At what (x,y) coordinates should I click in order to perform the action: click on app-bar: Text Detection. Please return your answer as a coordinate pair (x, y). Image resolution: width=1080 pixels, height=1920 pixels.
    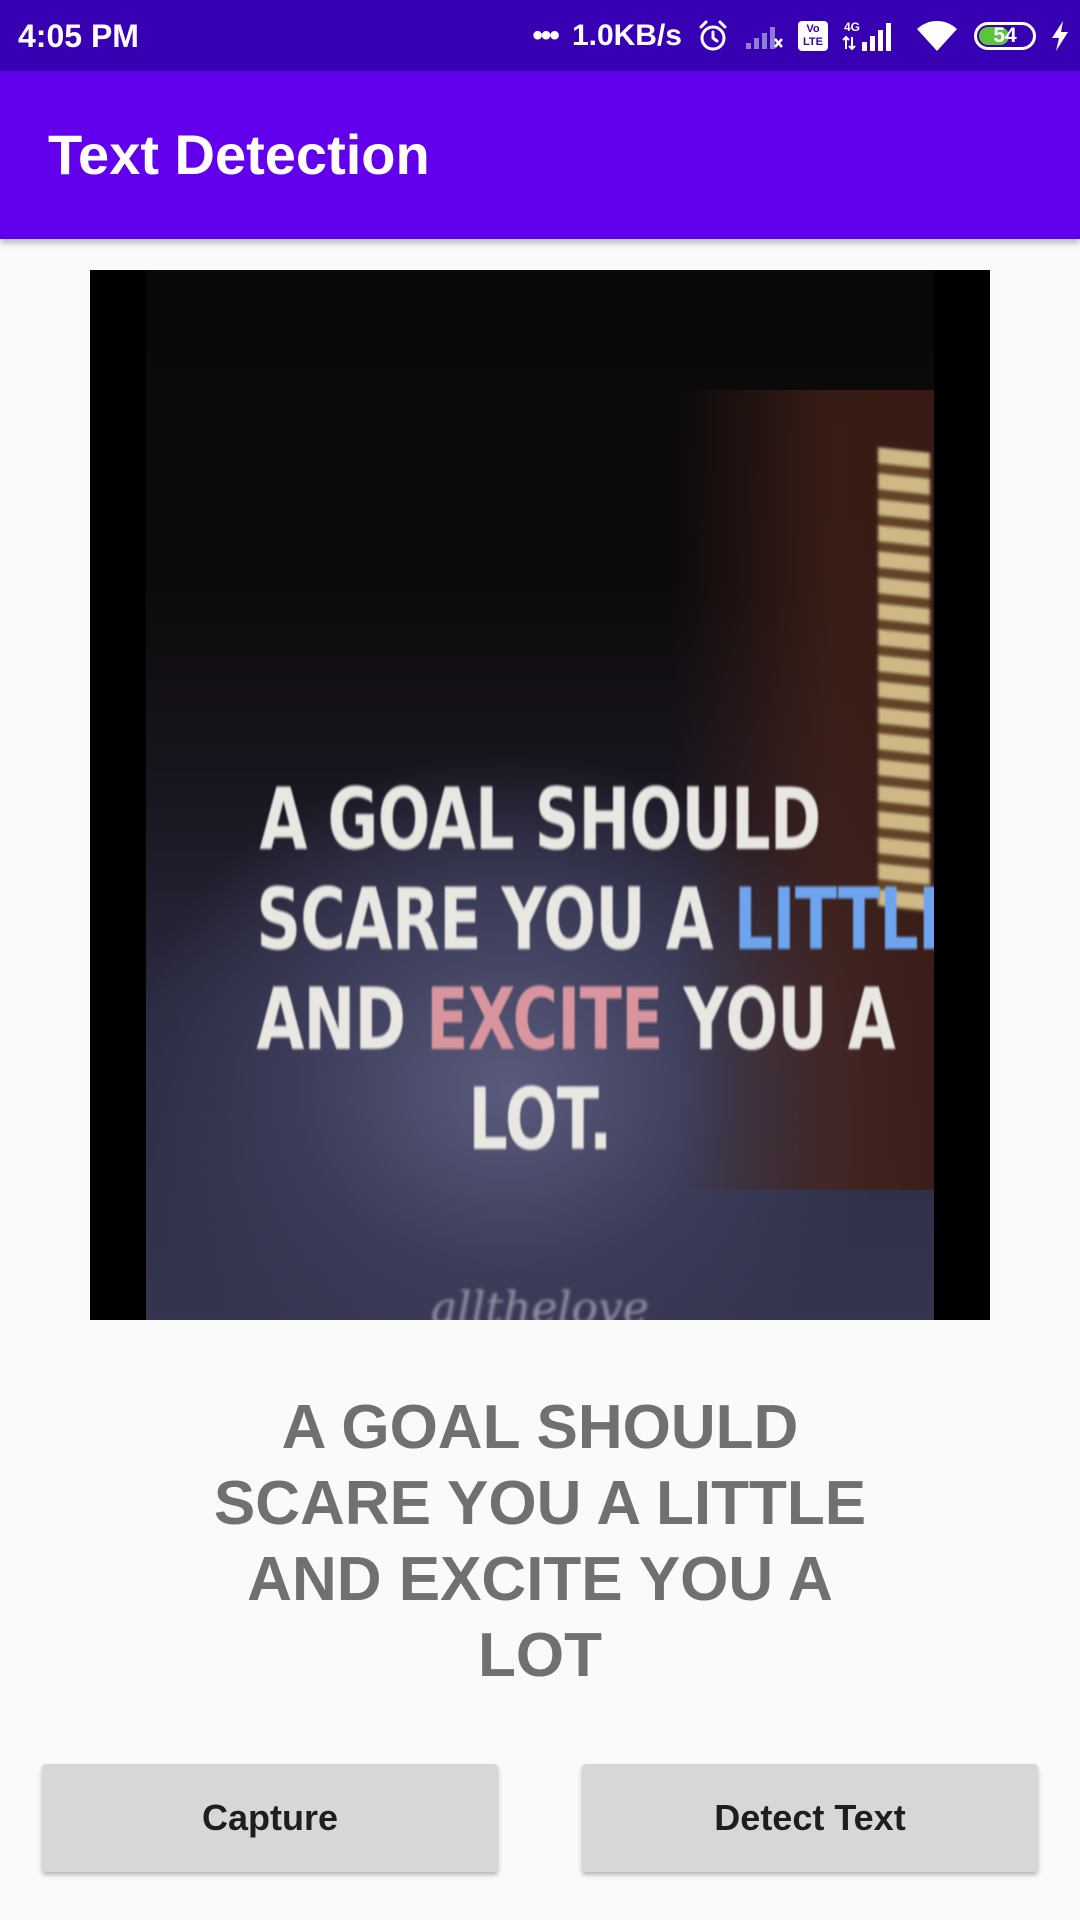
    Looking at the image, I should click on (540, 155).